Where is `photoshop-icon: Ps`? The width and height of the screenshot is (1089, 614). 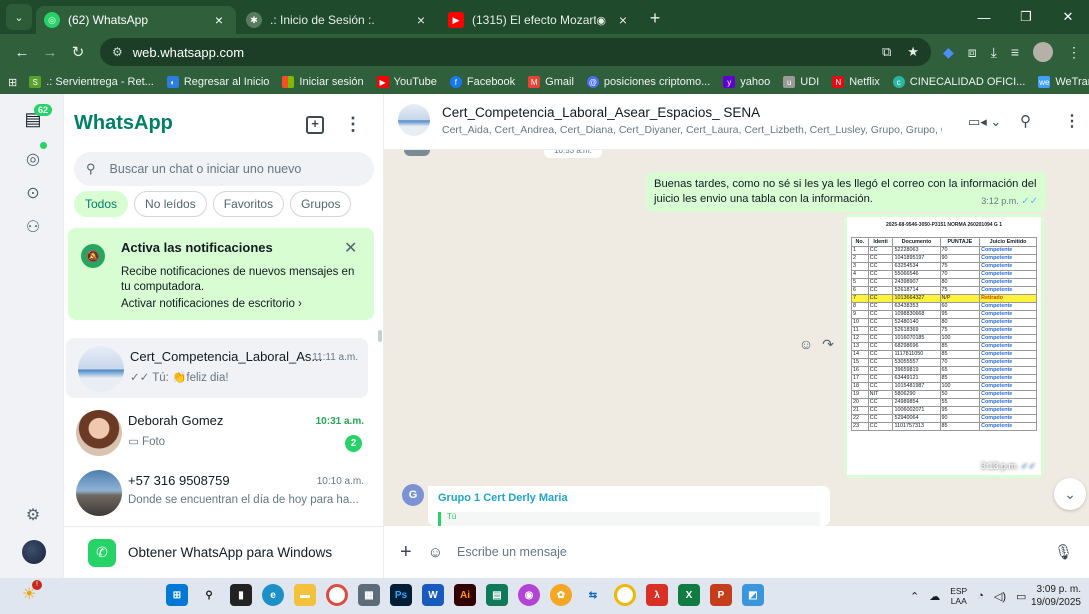 photoshop-icon: Ps is located at coordinates (401, 595).